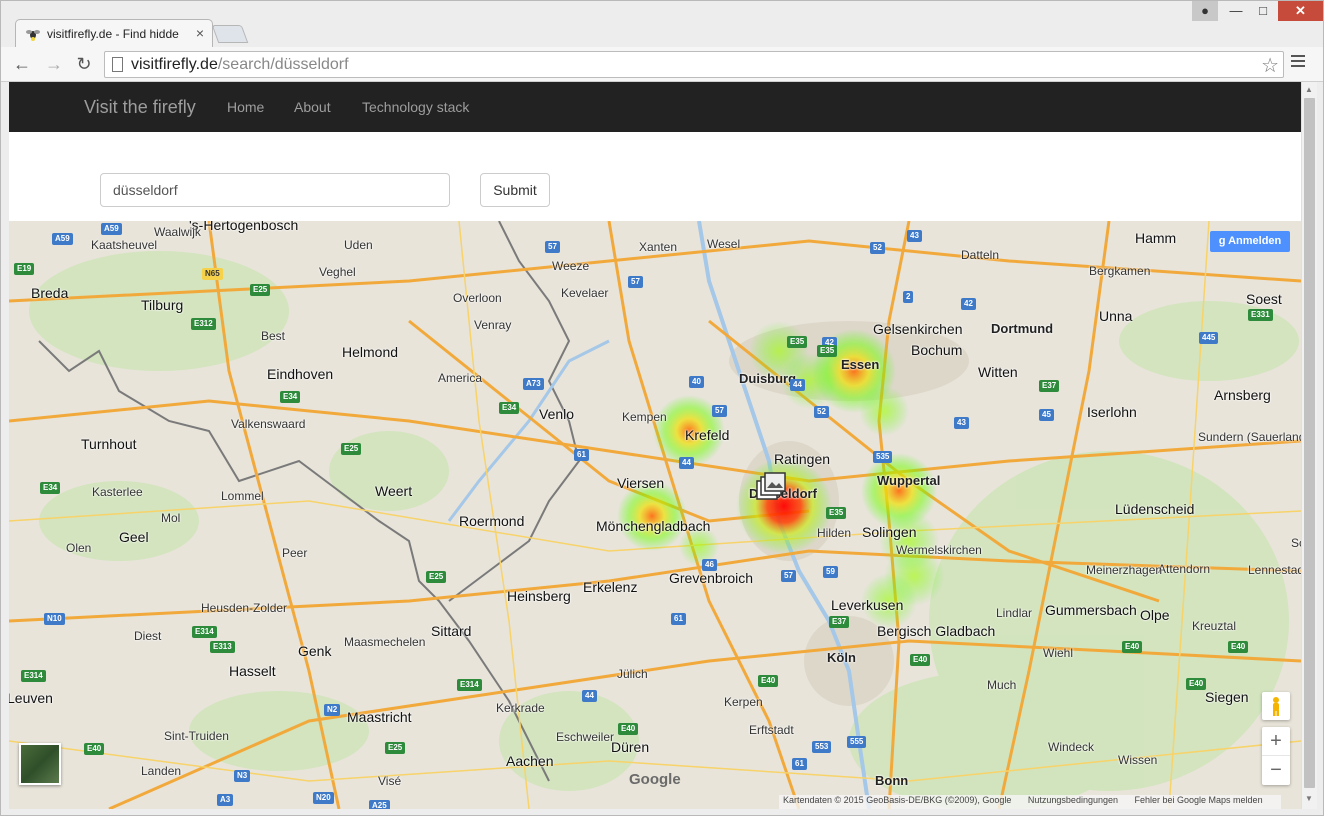 The width and height of the screenshot is (1324, 816). What do you see at coordinates (655, 779) in the screenshot?
I see `google-logo: Google` at bounding box center [655, 779].